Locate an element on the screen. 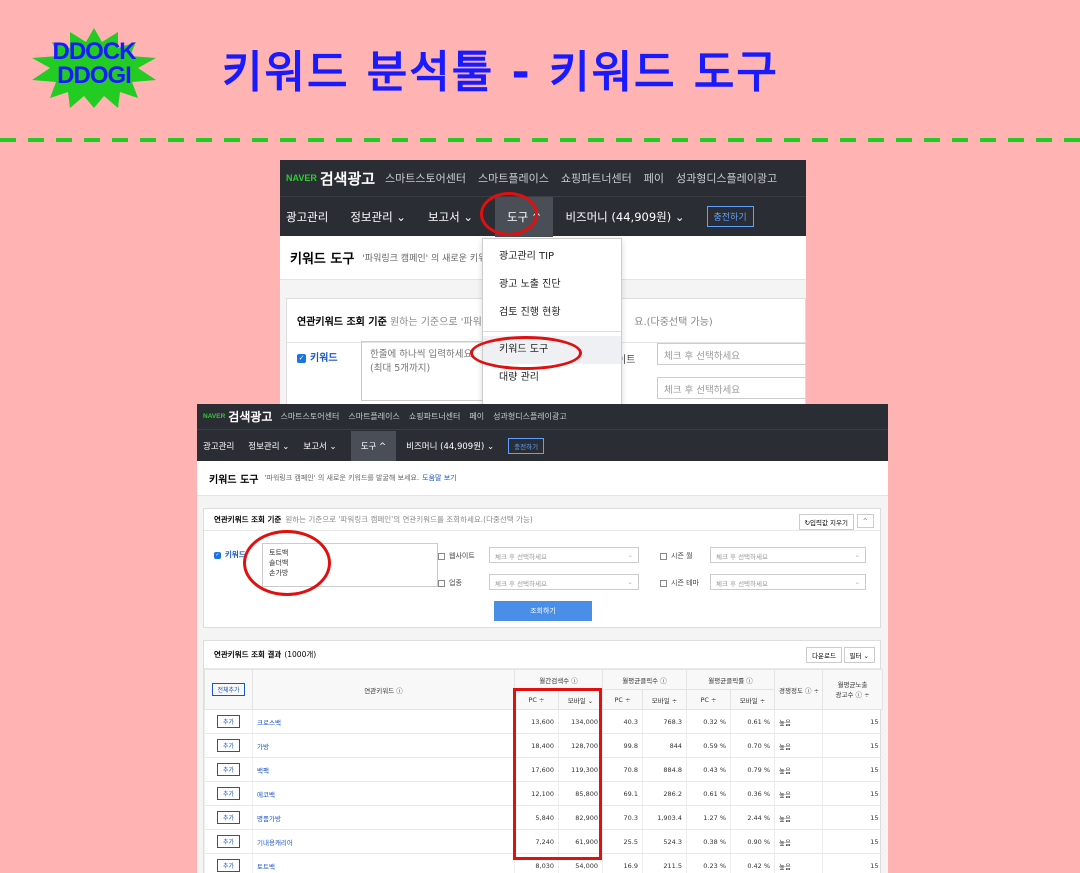 The width and height of the screenshot is (1080, 873). keyword-cell: 기내용캐리어 is located at coordinates (383, 841).